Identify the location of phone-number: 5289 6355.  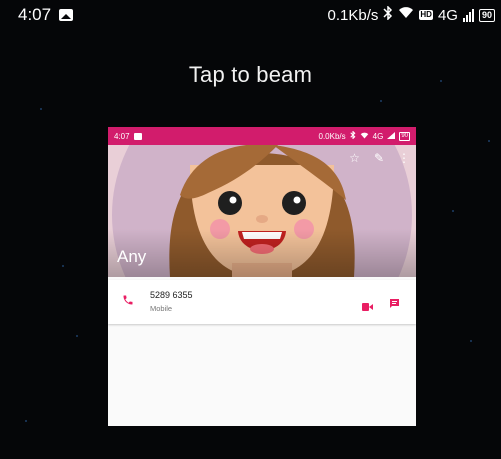
(171, 295).